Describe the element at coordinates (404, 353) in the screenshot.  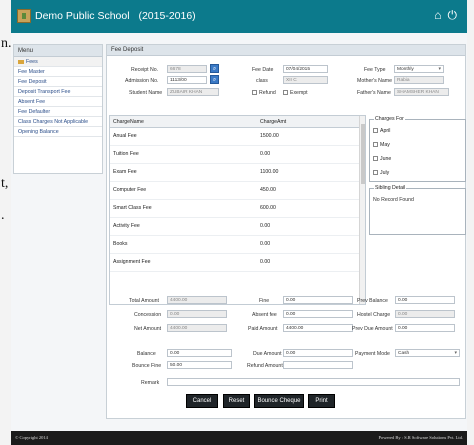
I see `payment-mode-value: Cash` at that location.